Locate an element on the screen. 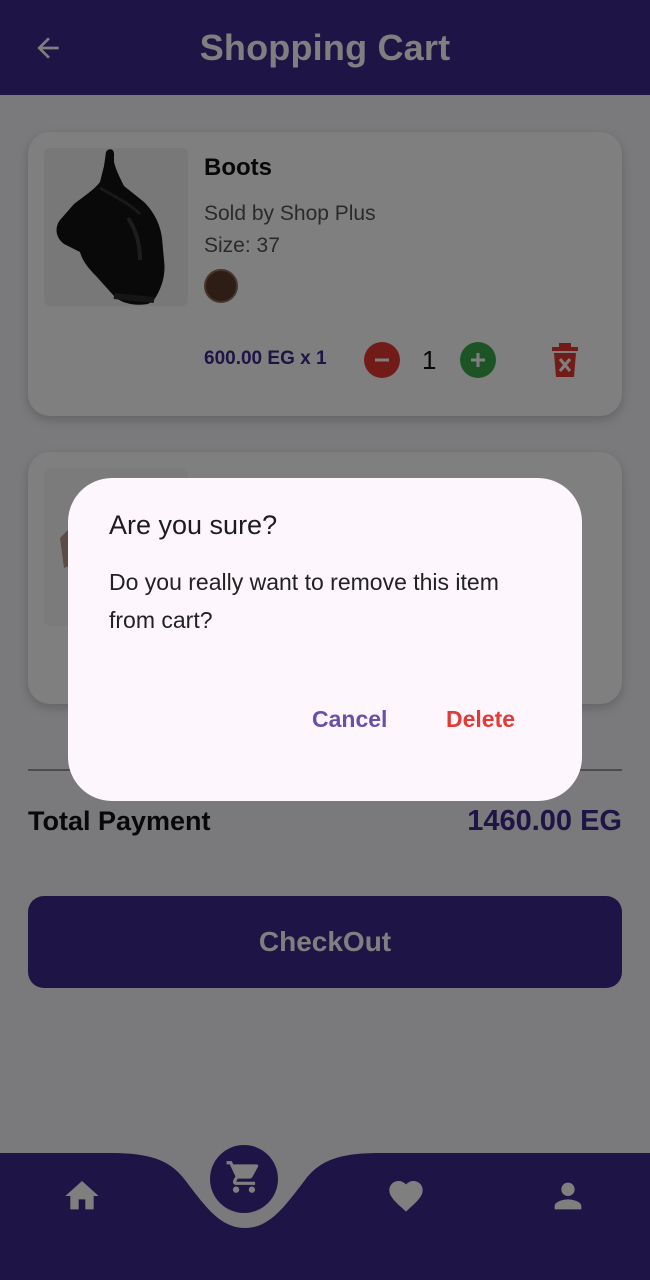  delete-button: Delete is located at coordinates (480, 719).